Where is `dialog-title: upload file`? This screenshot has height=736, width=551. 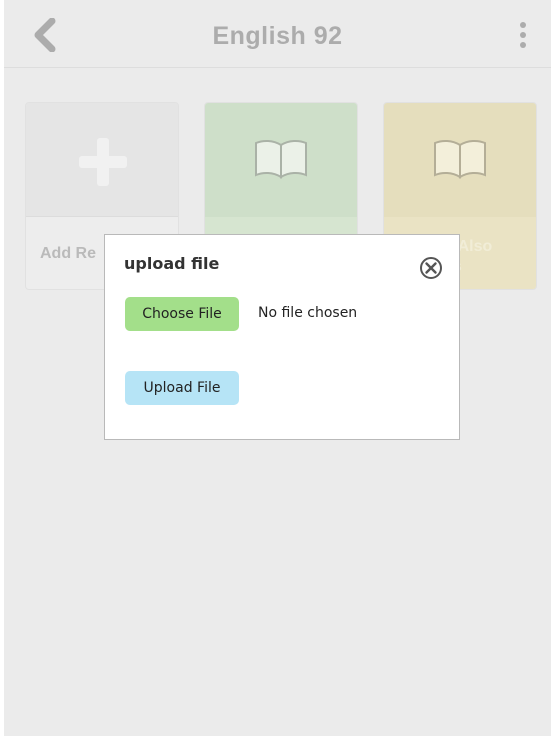 dialog-title: upload file is located at coordinates (172, 263).